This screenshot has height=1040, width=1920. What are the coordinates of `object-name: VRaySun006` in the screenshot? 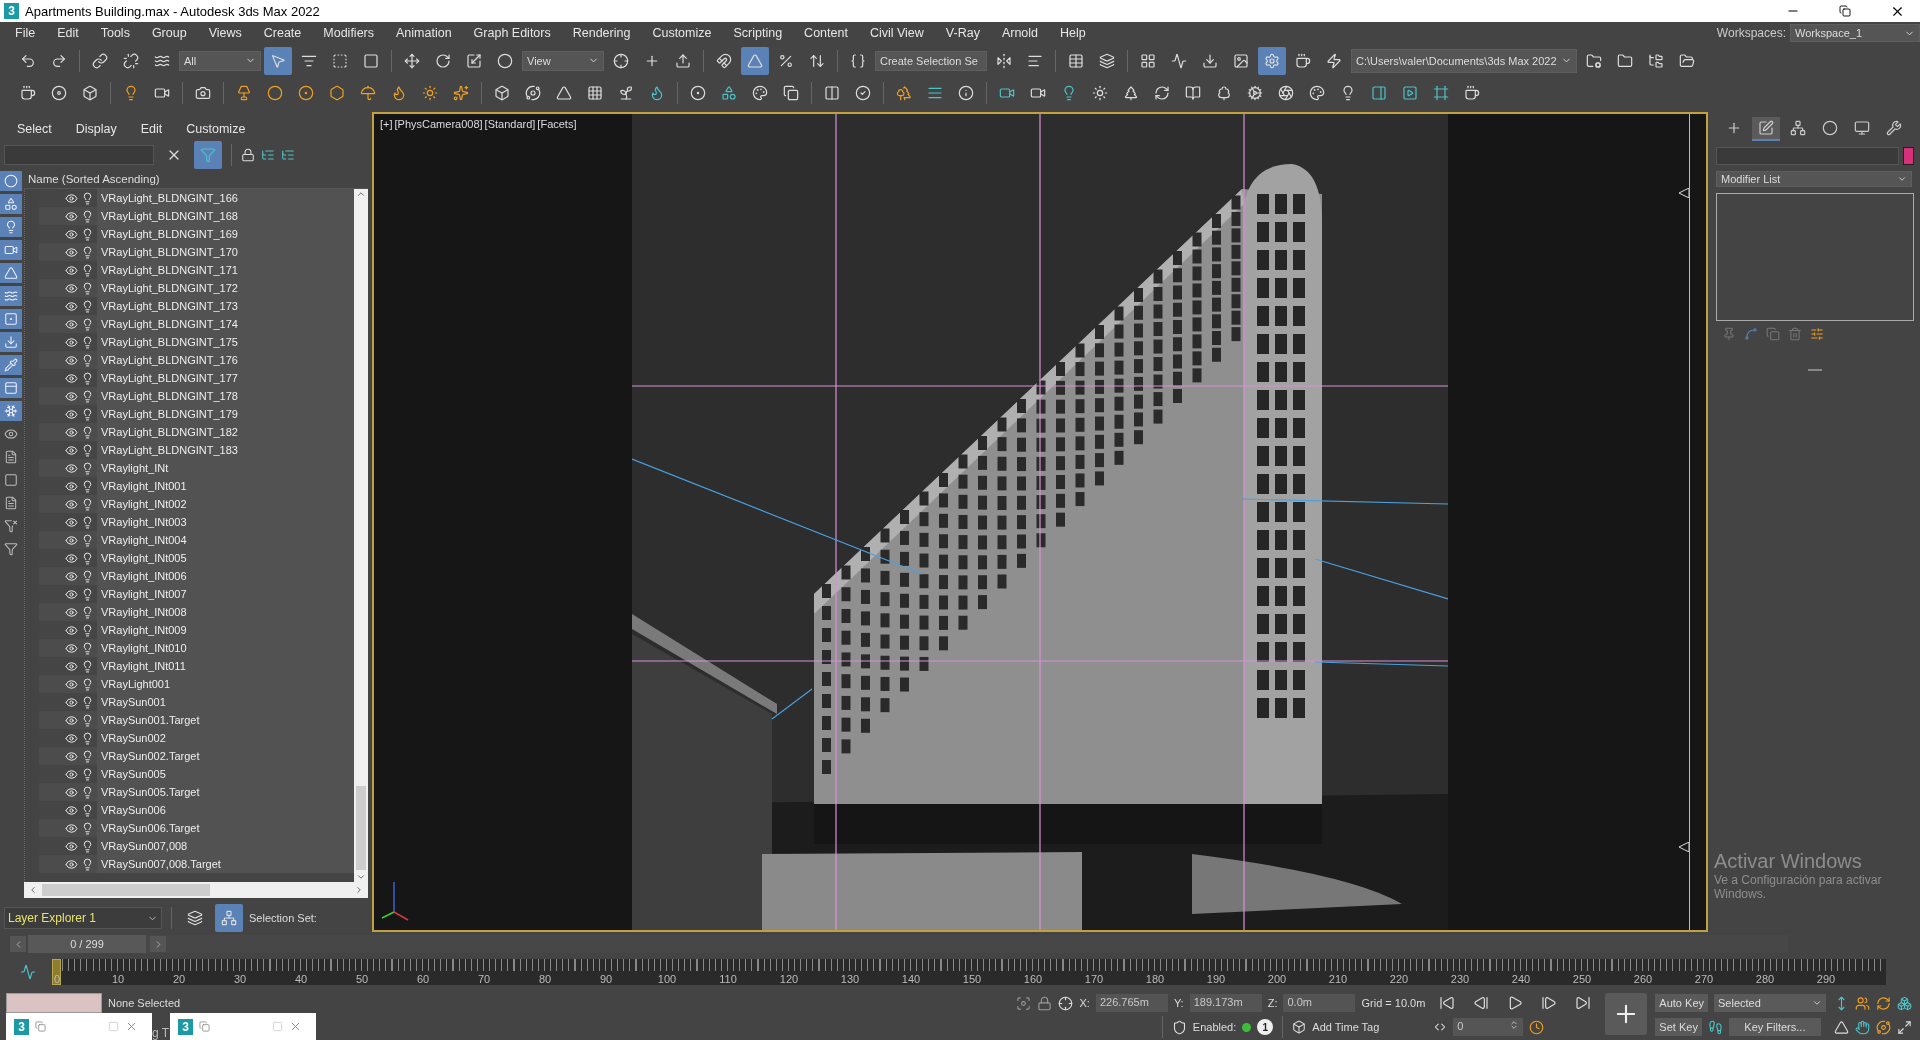 It's located at (225, 810).